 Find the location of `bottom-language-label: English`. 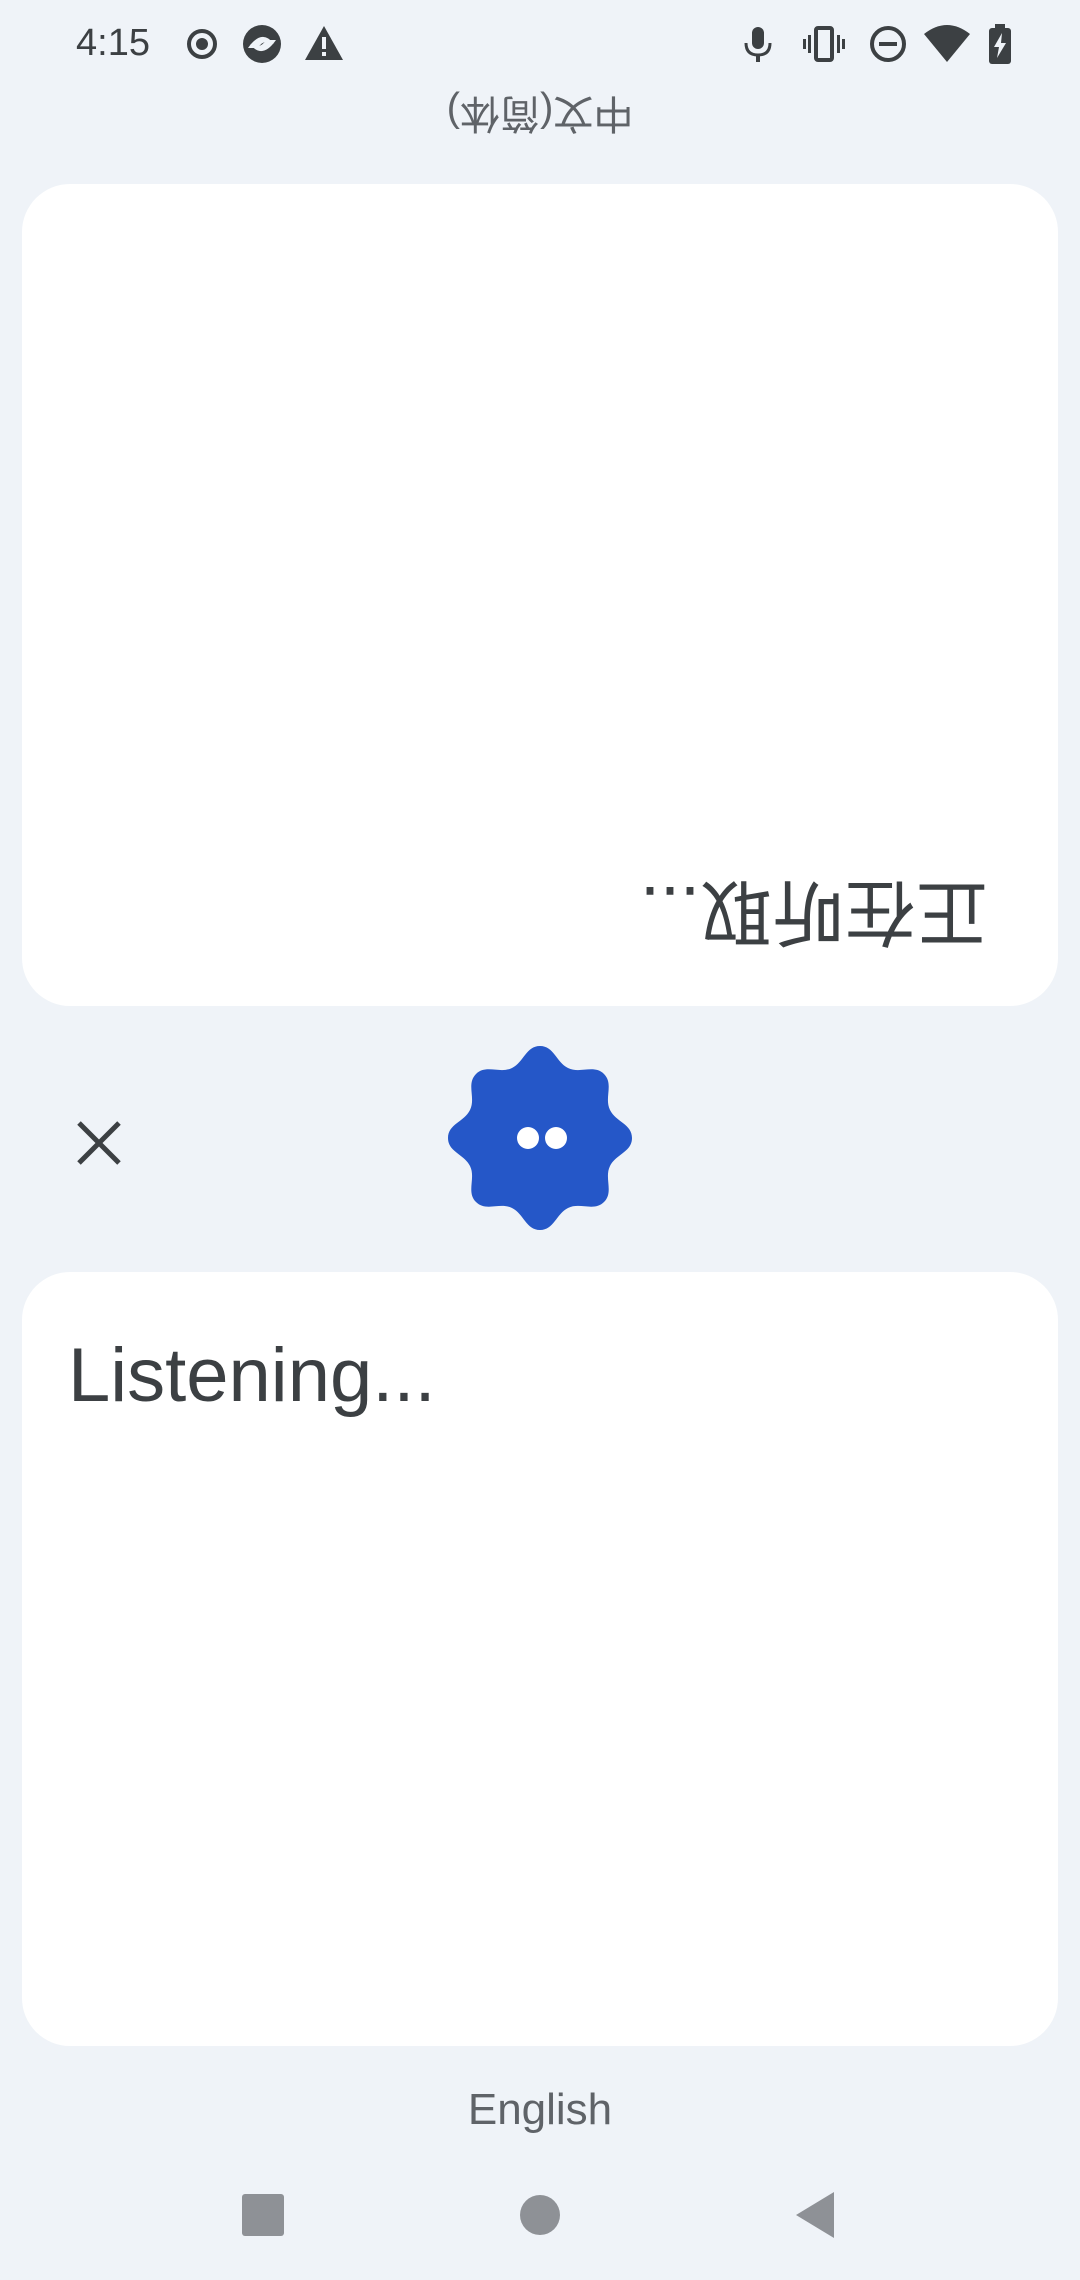

bottom-language-label: English is located at coordinates (540, 2110).